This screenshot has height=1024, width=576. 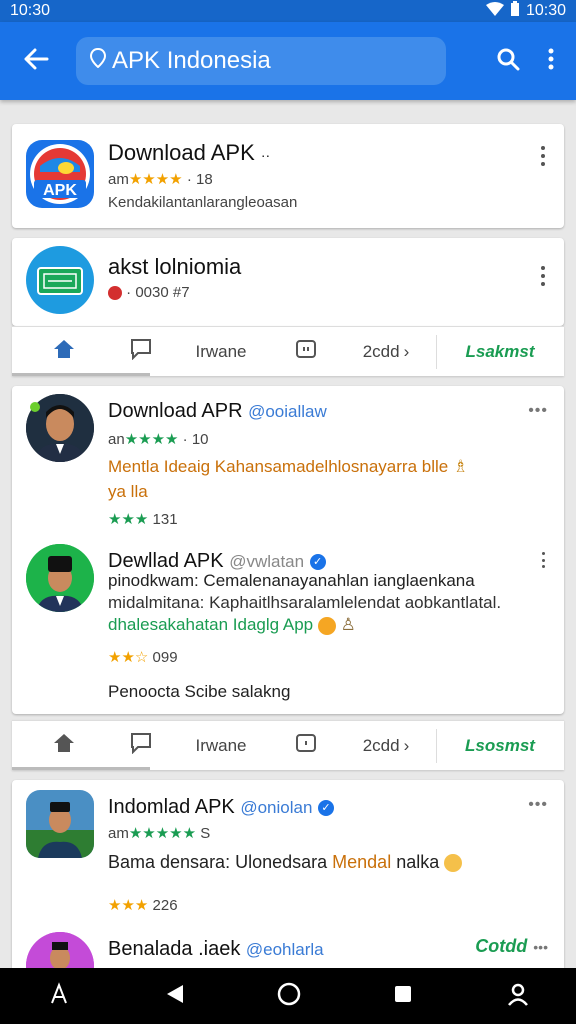 I want to click on search-icon, so click(x=508, y=61).